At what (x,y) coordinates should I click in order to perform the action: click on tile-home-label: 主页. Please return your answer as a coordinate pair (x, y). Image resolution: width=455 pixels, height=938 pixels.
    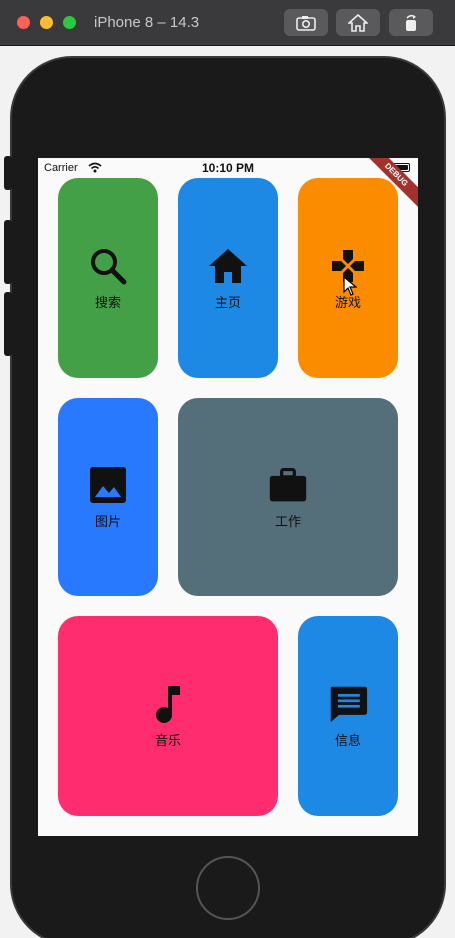
    Looking at the image, I should click on (227, 302).